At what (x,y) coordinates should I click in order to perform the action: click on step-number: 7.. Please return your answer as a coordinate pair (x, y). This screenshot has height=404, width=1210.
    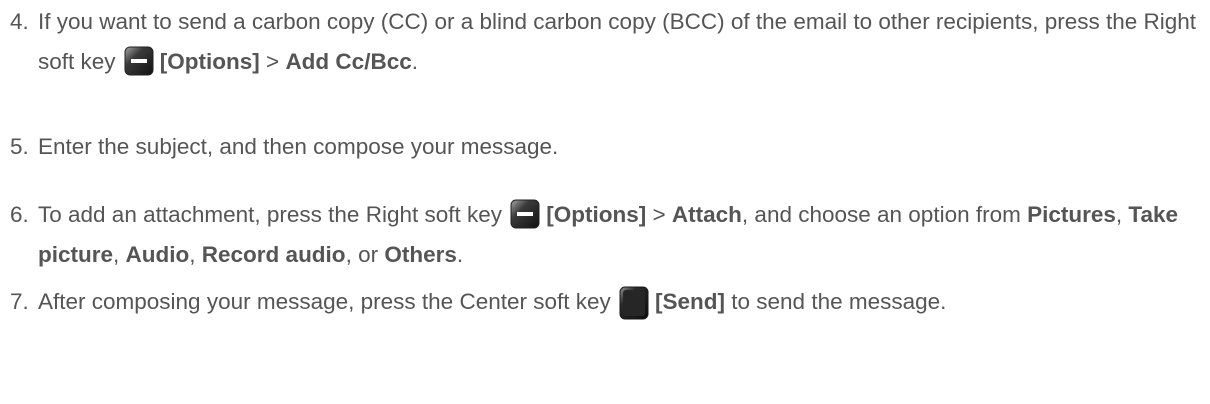
    Looking at the image, I should click on (19, 301).